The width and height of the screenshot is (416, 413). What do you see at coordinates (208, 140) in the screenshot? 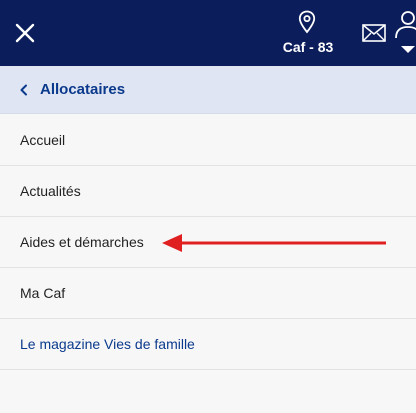
I see `menu-item-accueil: Accueil` at bounding box center [208, 140].